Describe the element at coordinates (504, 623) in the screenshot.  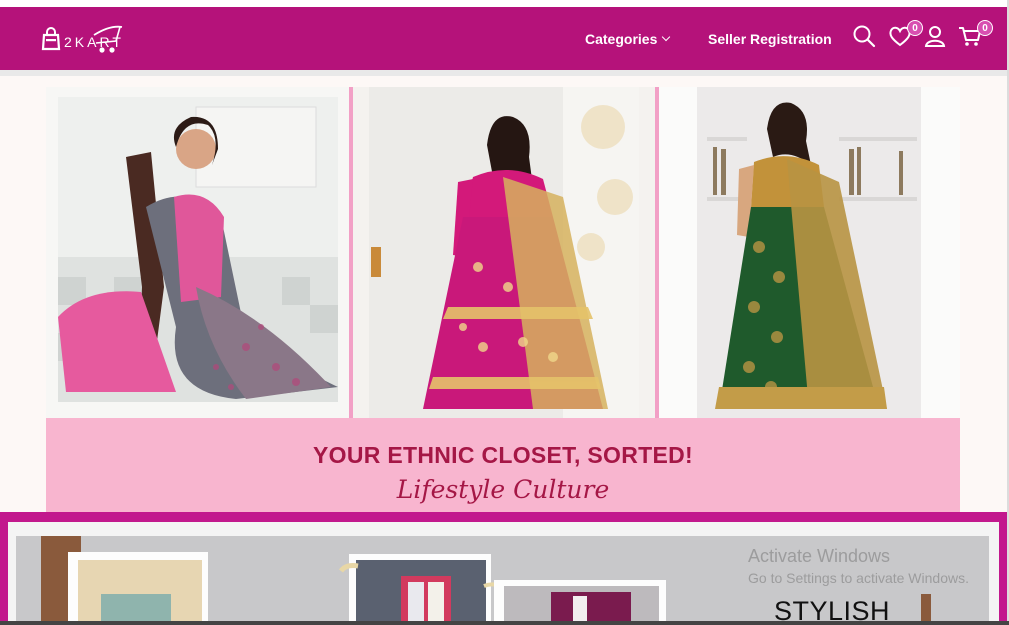
I see `taskbar-edge` at that location.